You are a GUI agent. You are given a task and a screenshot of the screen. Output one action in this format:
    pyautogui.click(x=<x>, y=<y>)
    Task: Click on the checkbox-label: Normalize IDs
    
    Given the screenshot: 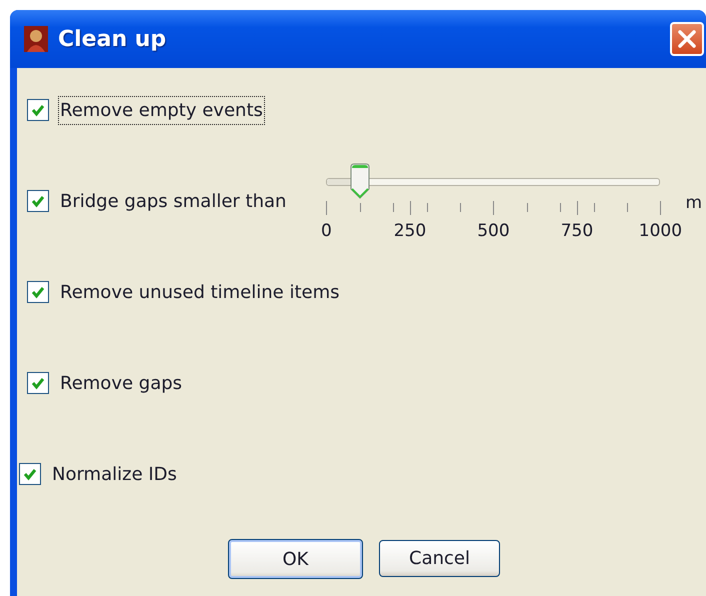 What is the action you would take?
    pyautogui.click(x=114, y=474)
    